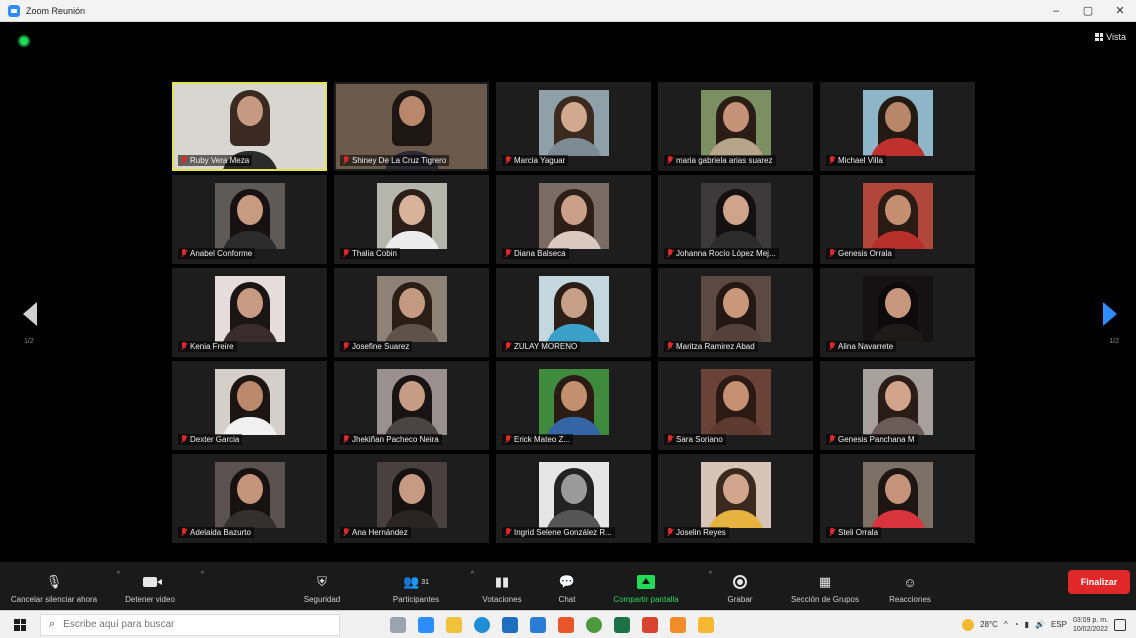 This screenshot has height=638, width=1136. I want to click on security-button: ⛨ Seguridad, so click(322, 583).